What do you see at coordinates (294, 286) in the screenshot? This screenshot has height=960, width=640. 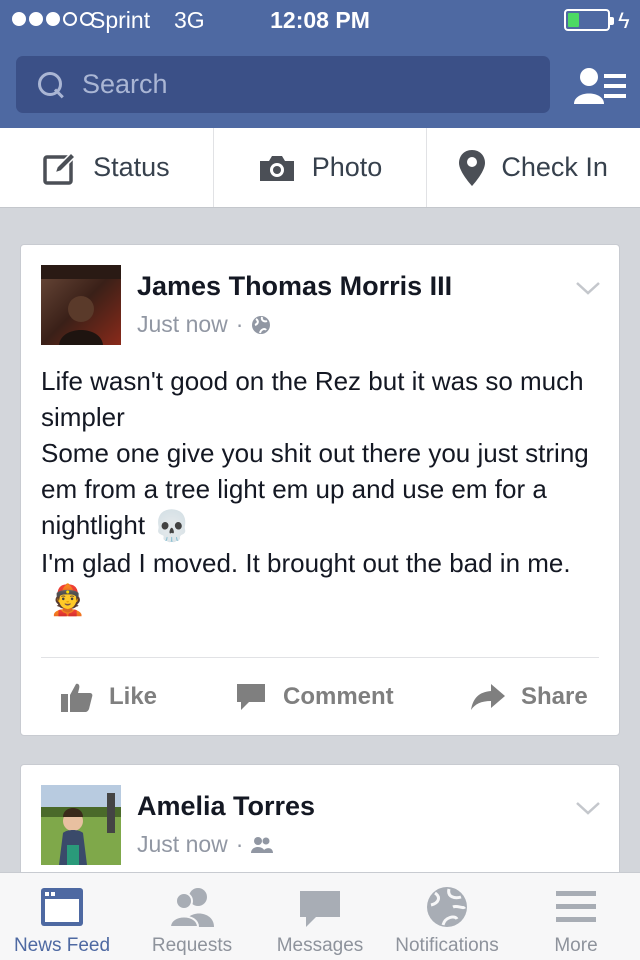 I see `author-name: James Thomas Morris III` at bounding box center [294, 286].